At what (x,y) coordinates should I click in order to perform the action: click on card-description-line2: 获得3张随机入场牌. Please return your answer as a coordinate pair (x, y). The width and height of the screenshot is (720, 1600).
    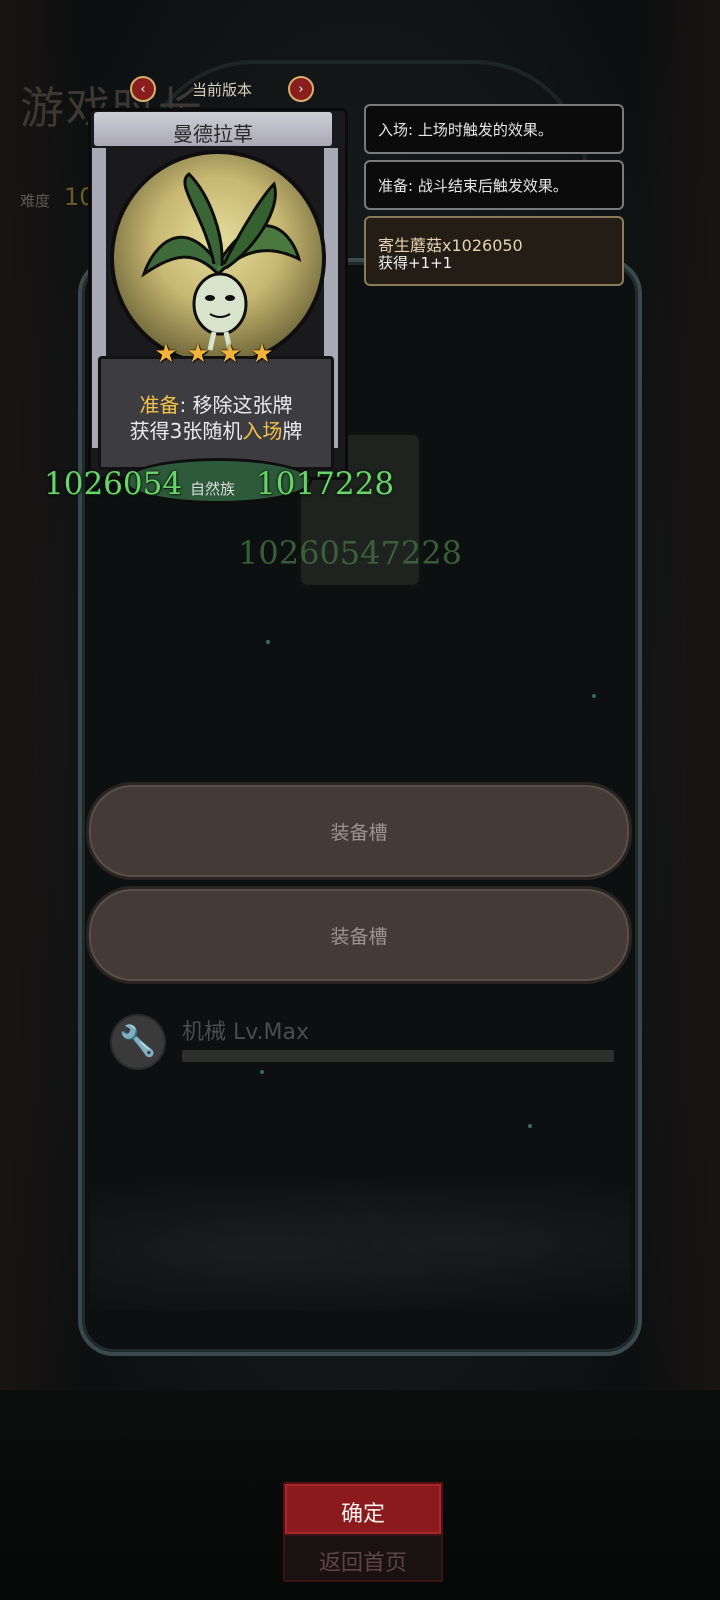
    Looking at the image, I should click on (216, 429).